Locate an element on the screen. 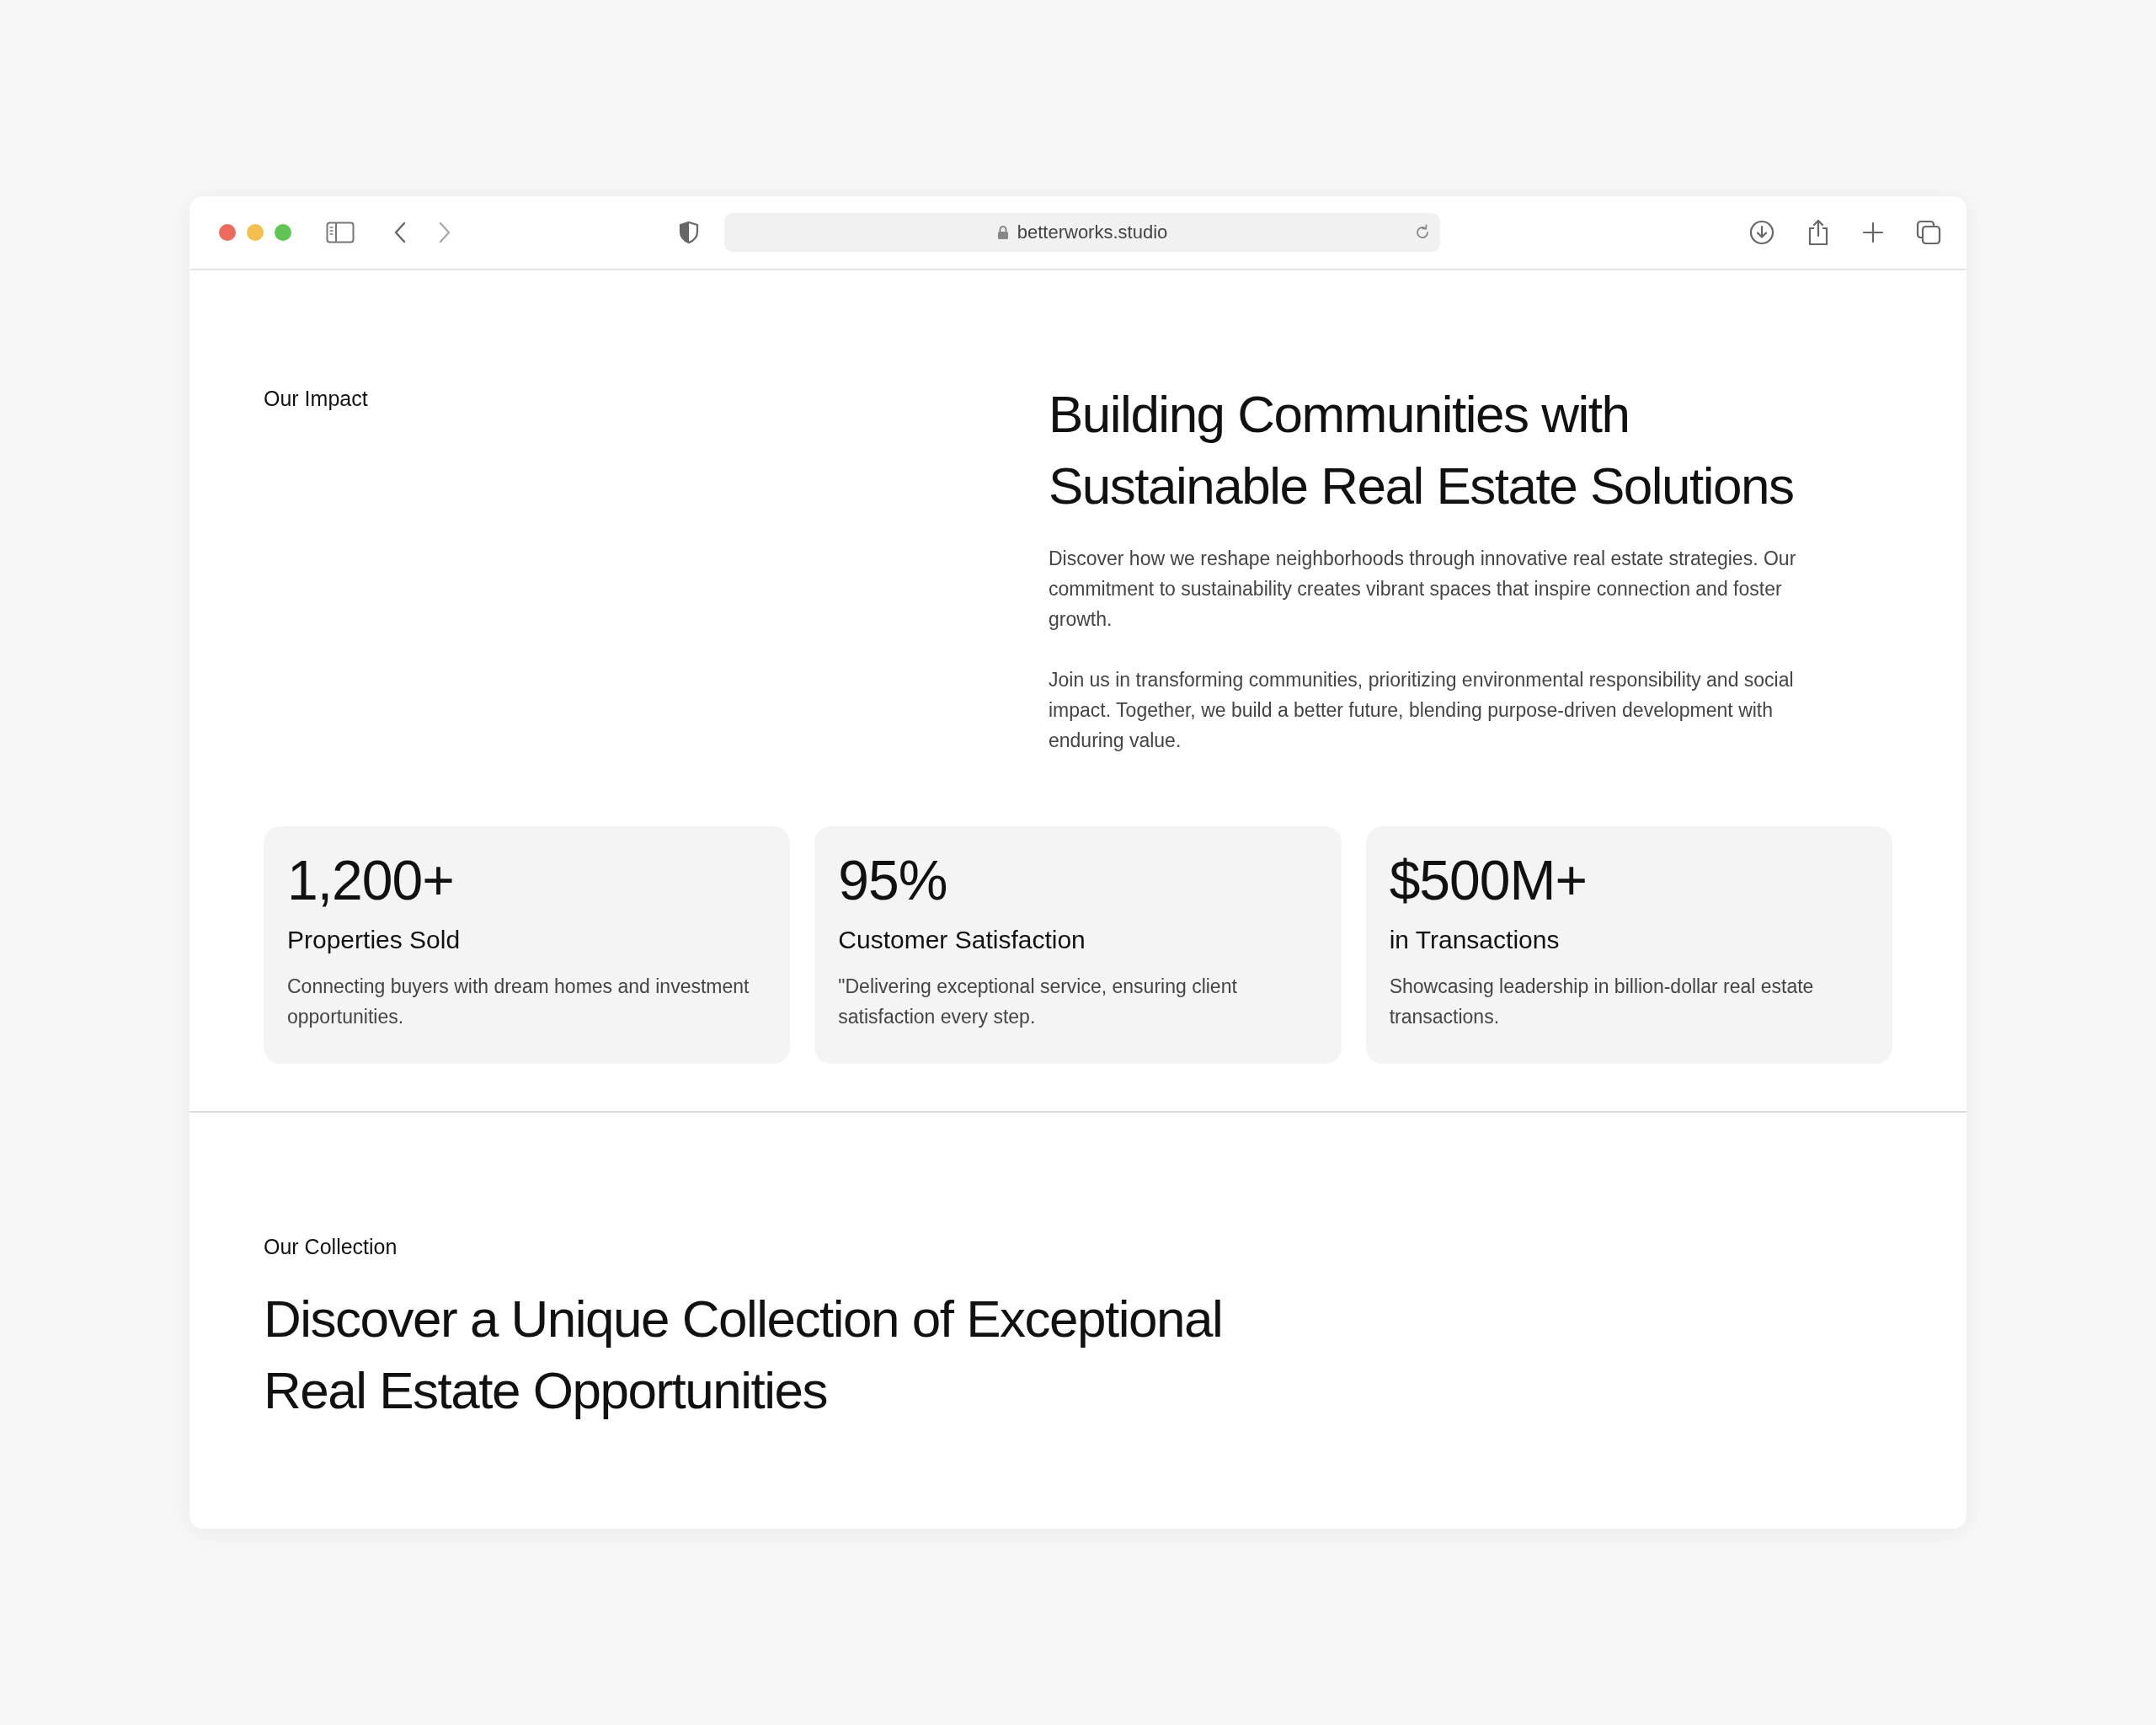 The height and width of the screenshot is (1725, 2156). close-button is located at coordinates (227, 232).